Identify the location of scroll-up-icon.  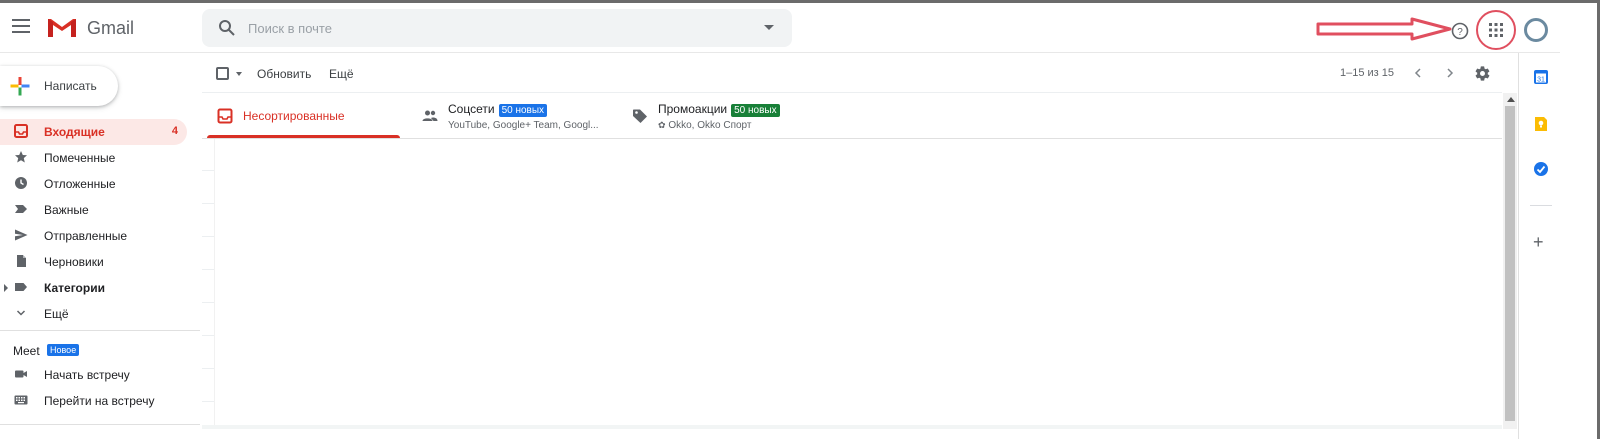
(1511, 99).